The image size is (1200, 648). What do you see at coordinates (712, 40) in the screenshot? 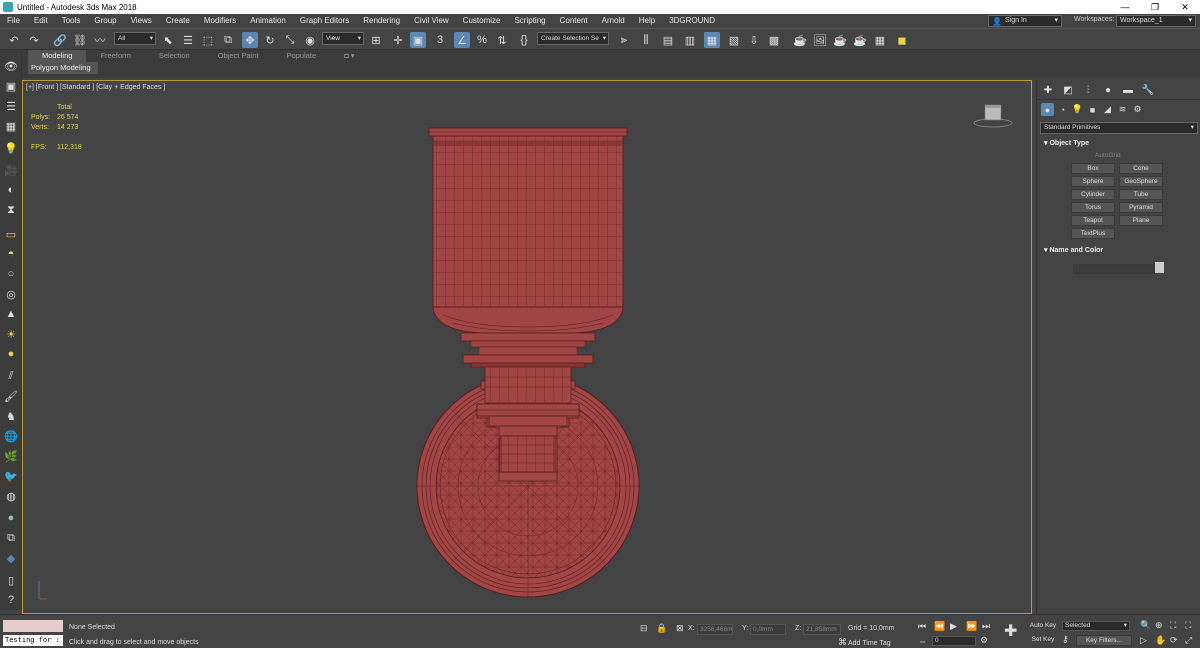
I see `toggle-ribbon-icon: ▦` at bounding box center [712, 40].